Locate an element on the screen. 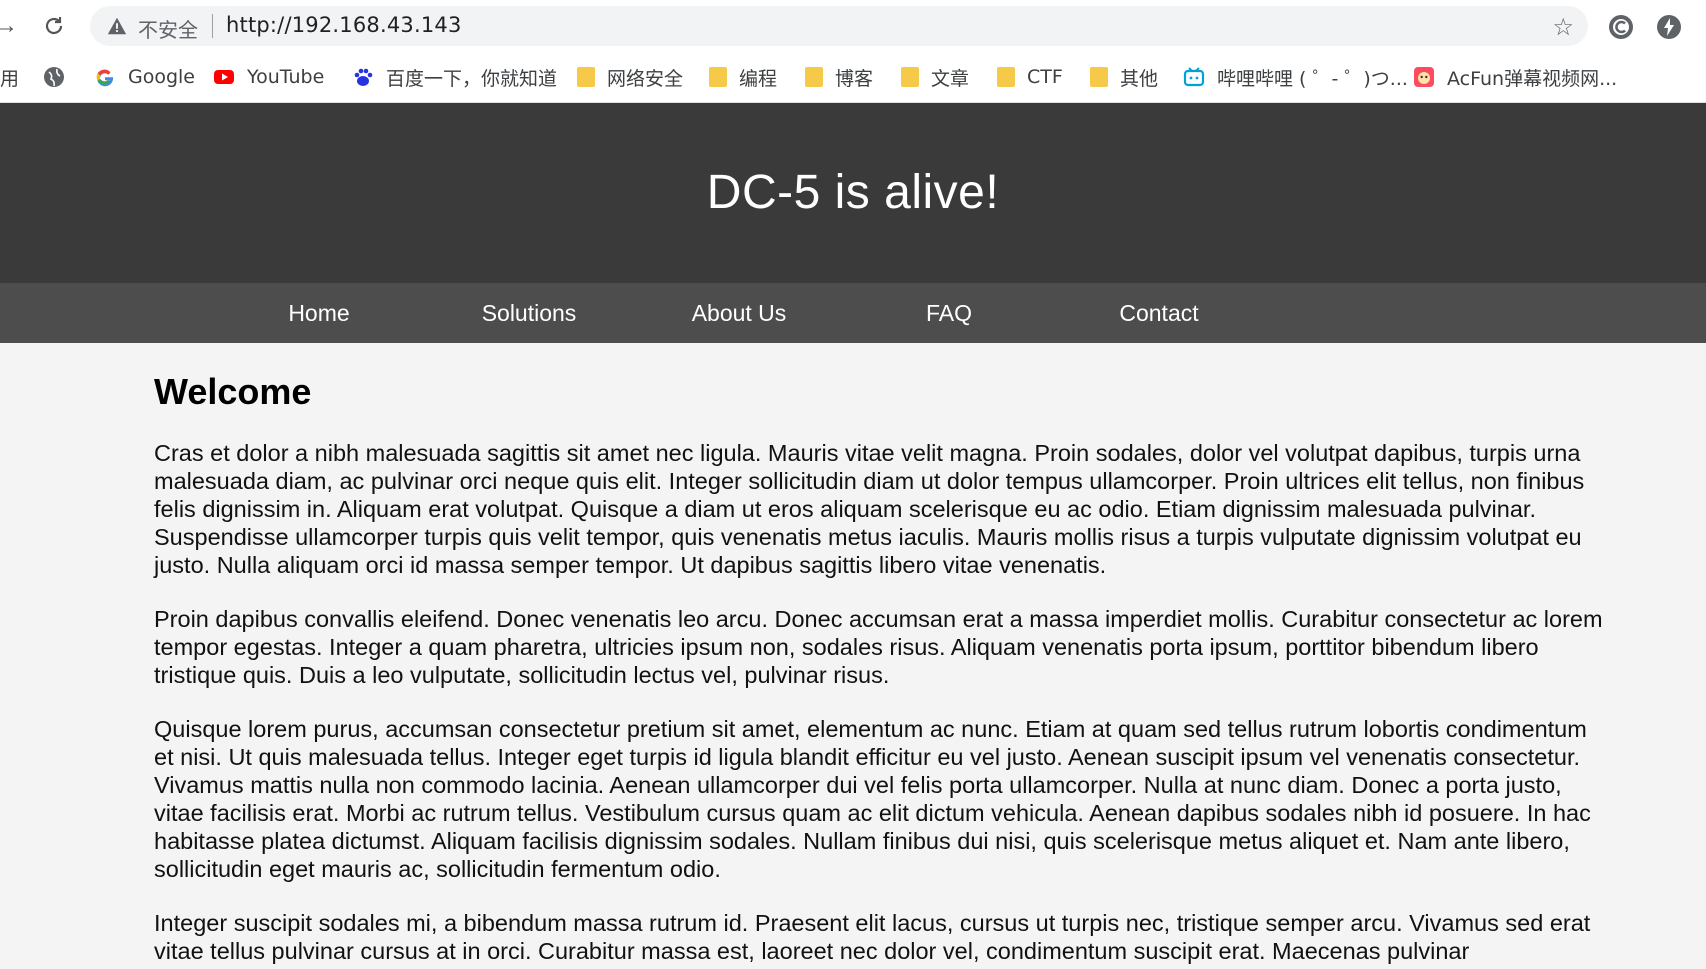 This screenshot has width=1706, height=969. bookmark-baidu: 百度一下，你就知道 is located at coordinates (454, 77).